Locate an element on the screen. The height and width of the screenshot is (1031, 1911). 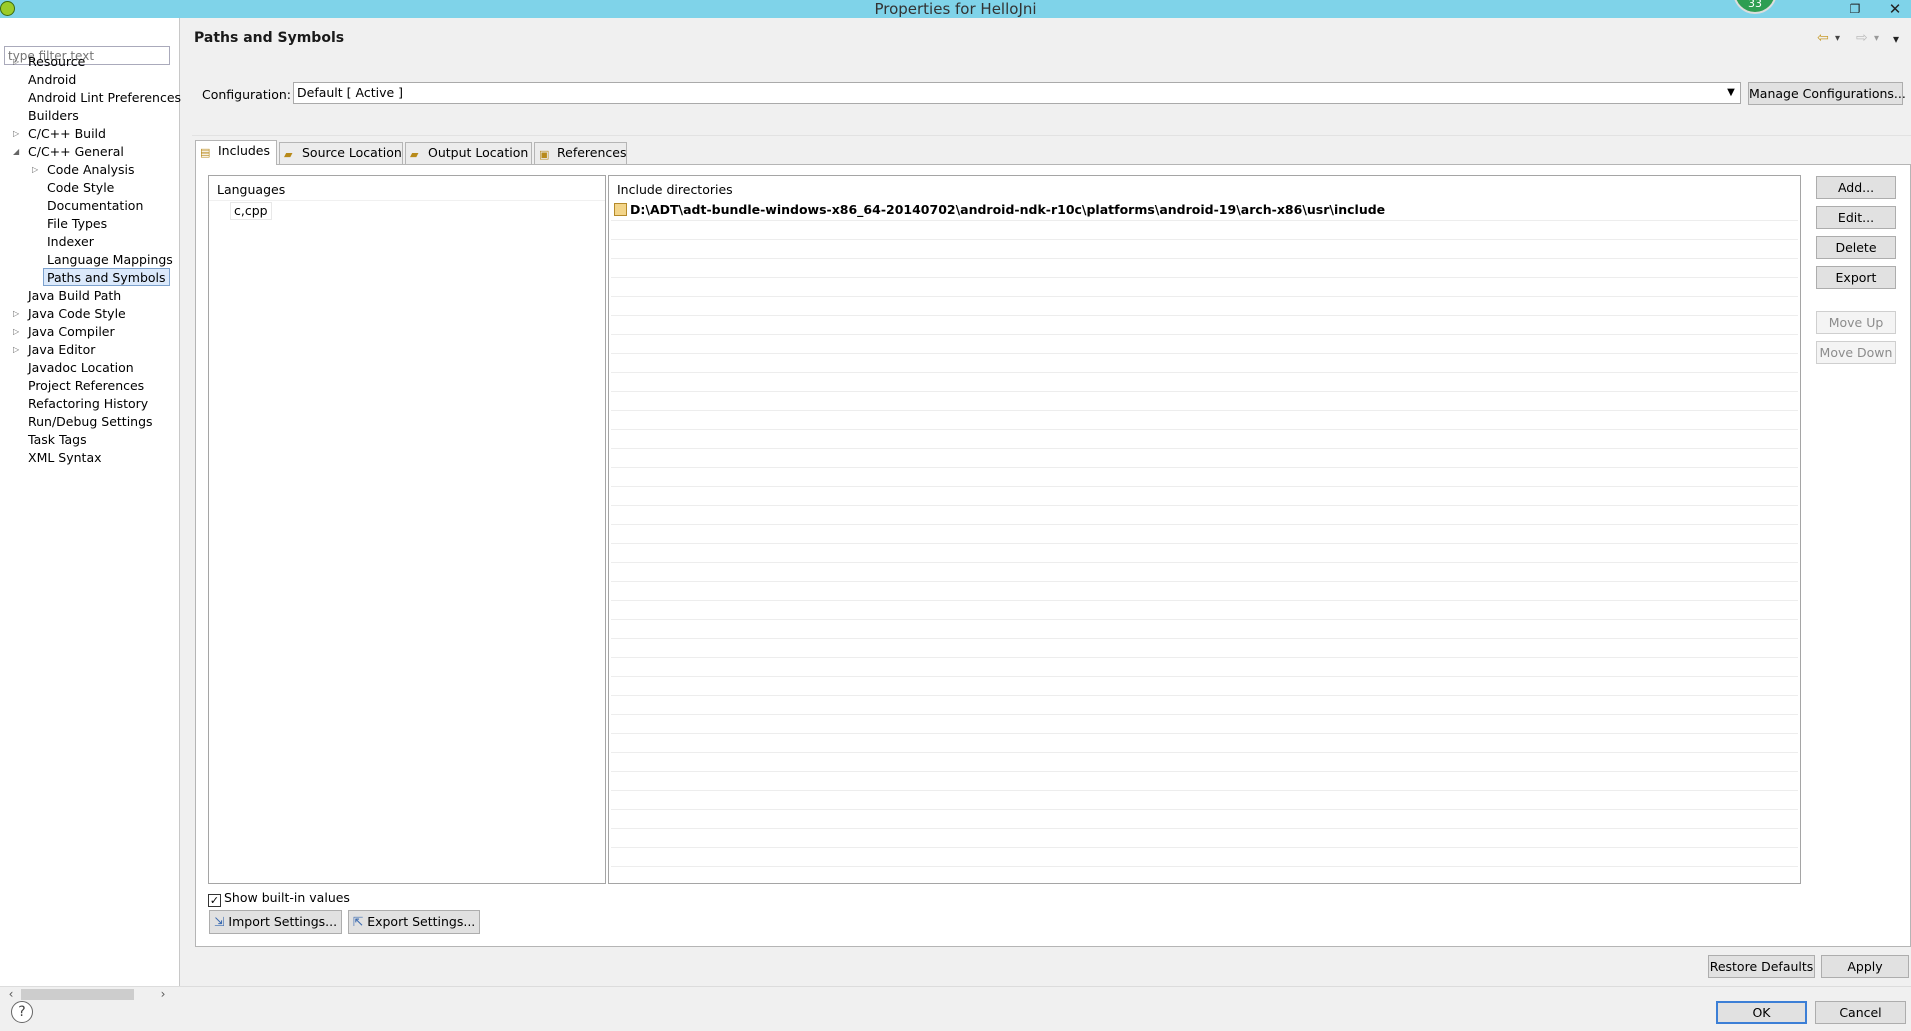
tree-item: Task Tags is located at coordinates (57, 440).